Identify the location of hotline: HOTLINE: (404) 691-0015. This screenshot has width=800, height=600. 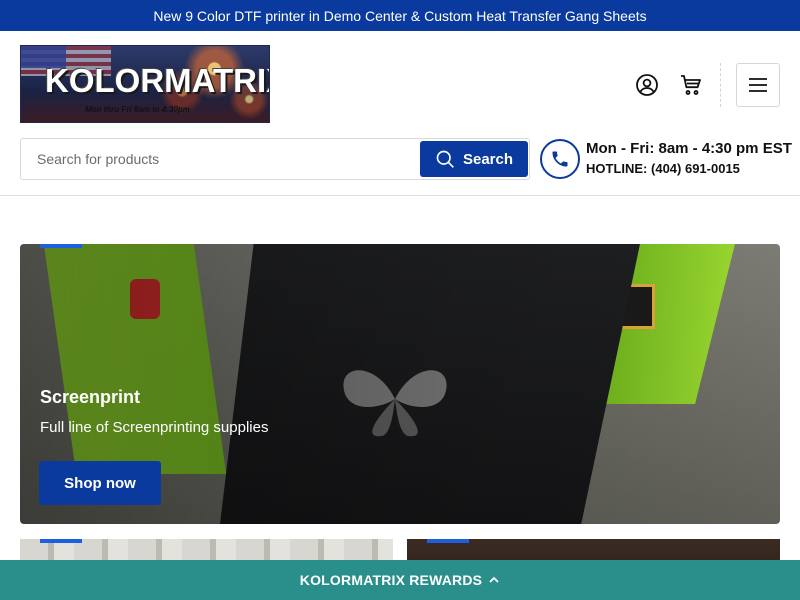
(663, 168).